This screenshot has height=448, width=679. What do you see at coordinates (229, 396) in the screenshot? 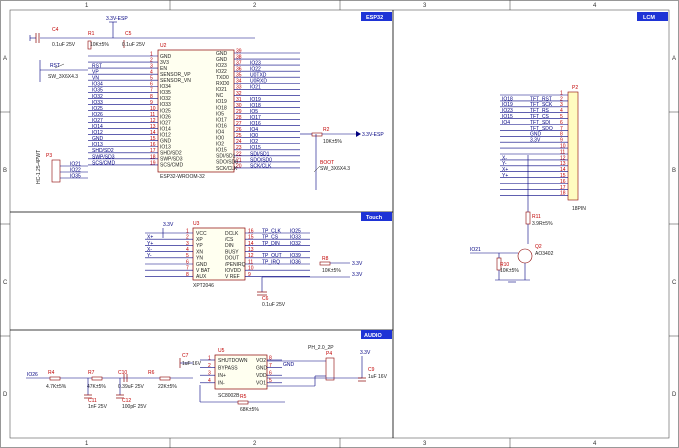
I see `audio-amp-part: SC8002B` at bounding box center [229, 396].